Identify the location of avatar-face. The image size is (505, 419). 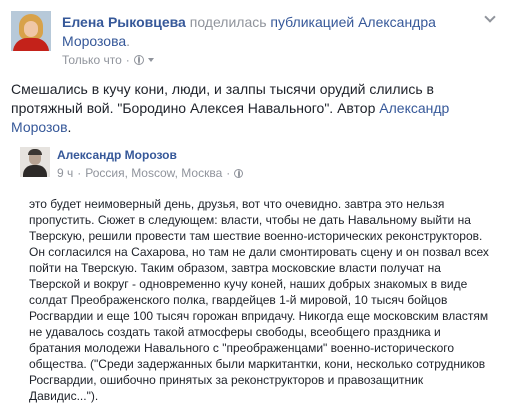
(31, 29).